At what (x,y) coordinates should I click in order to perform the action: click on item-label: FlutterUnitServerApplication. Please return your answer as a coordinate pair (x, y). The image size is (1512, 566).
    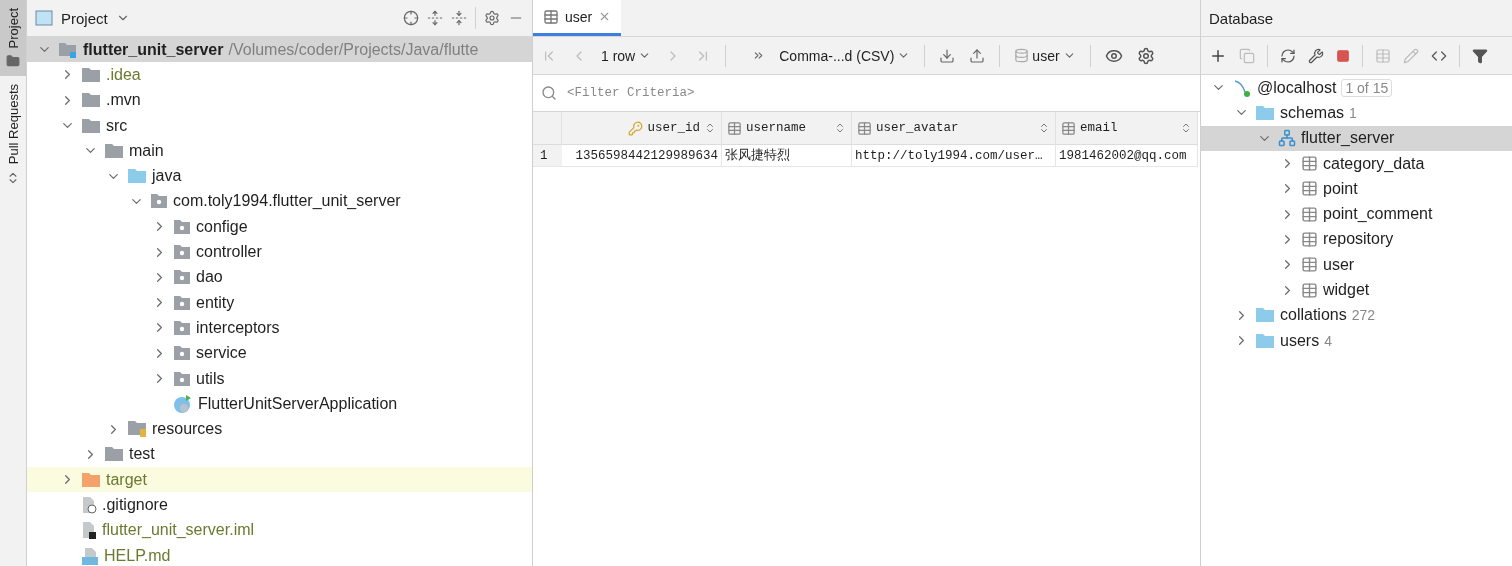
    Looking at the image, I should click on (298, 403).